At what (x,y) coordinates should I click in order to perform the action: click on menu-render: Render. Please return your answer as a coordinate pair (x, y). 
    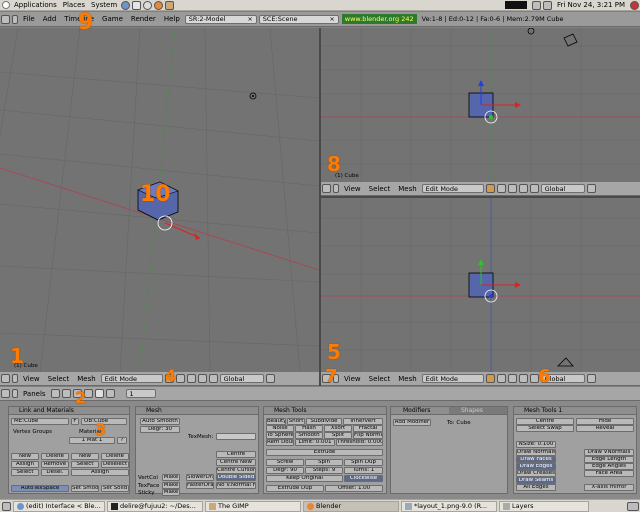
    Looking at the image, I should click on (143, 19).